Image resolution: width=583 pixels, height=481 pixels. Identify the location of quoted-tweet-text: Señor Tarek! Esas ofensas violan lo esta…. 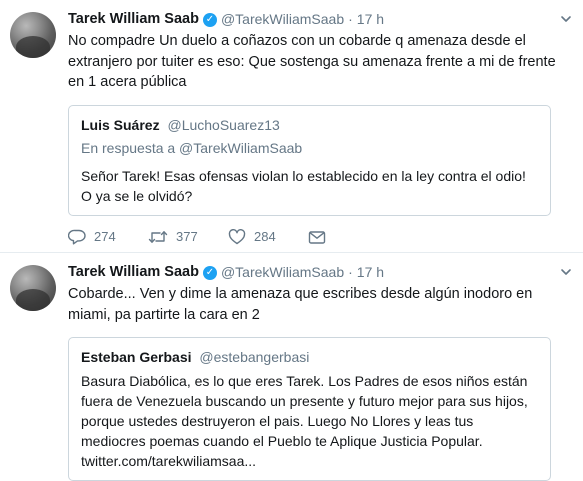
(303, 185).